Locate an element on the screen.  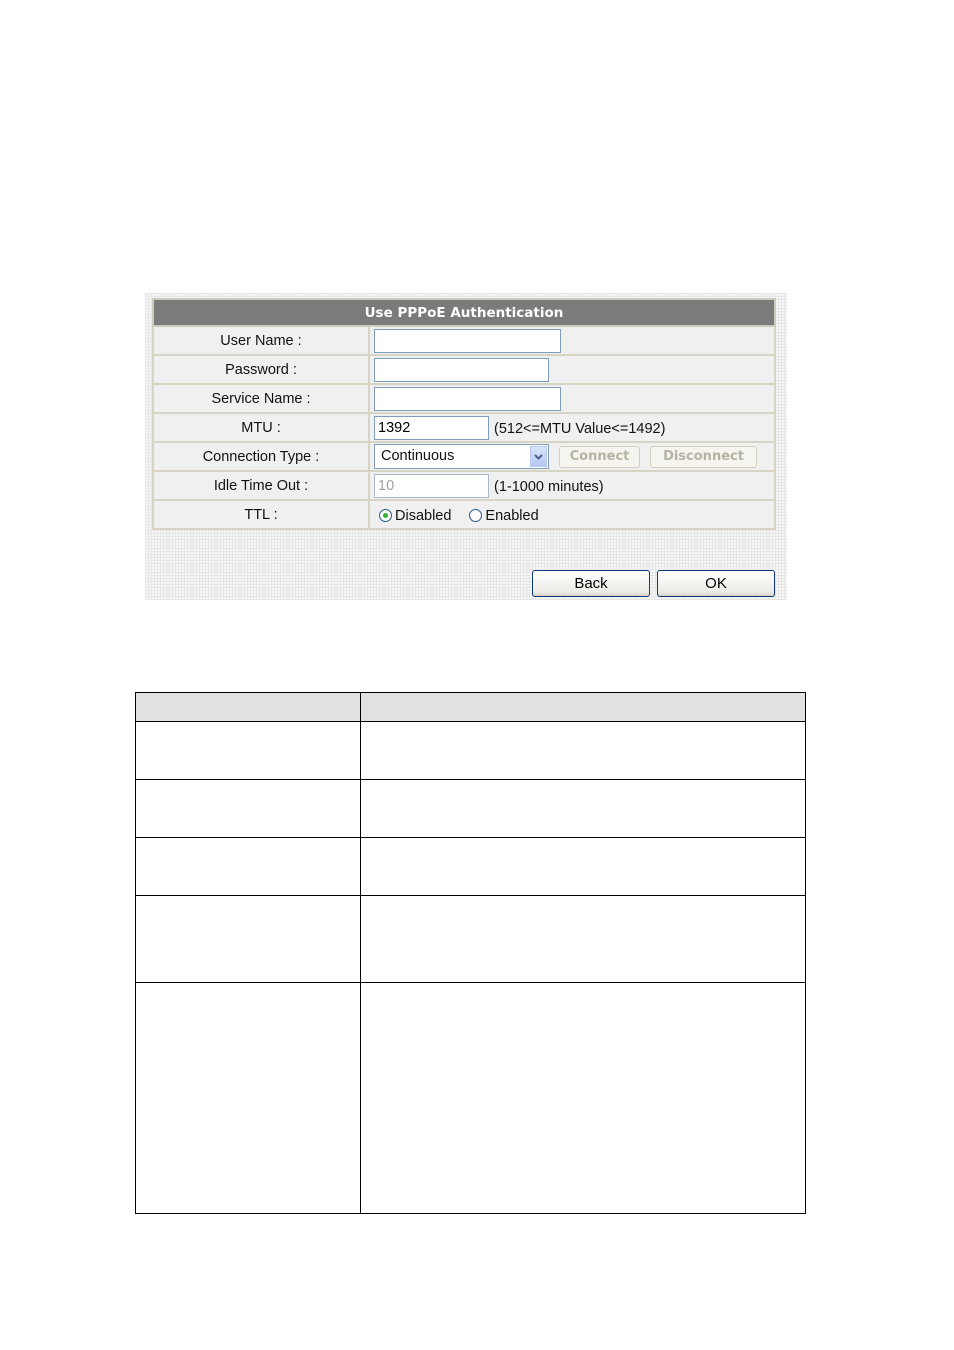
password-label: Password : is located at coordinates (261, 369).